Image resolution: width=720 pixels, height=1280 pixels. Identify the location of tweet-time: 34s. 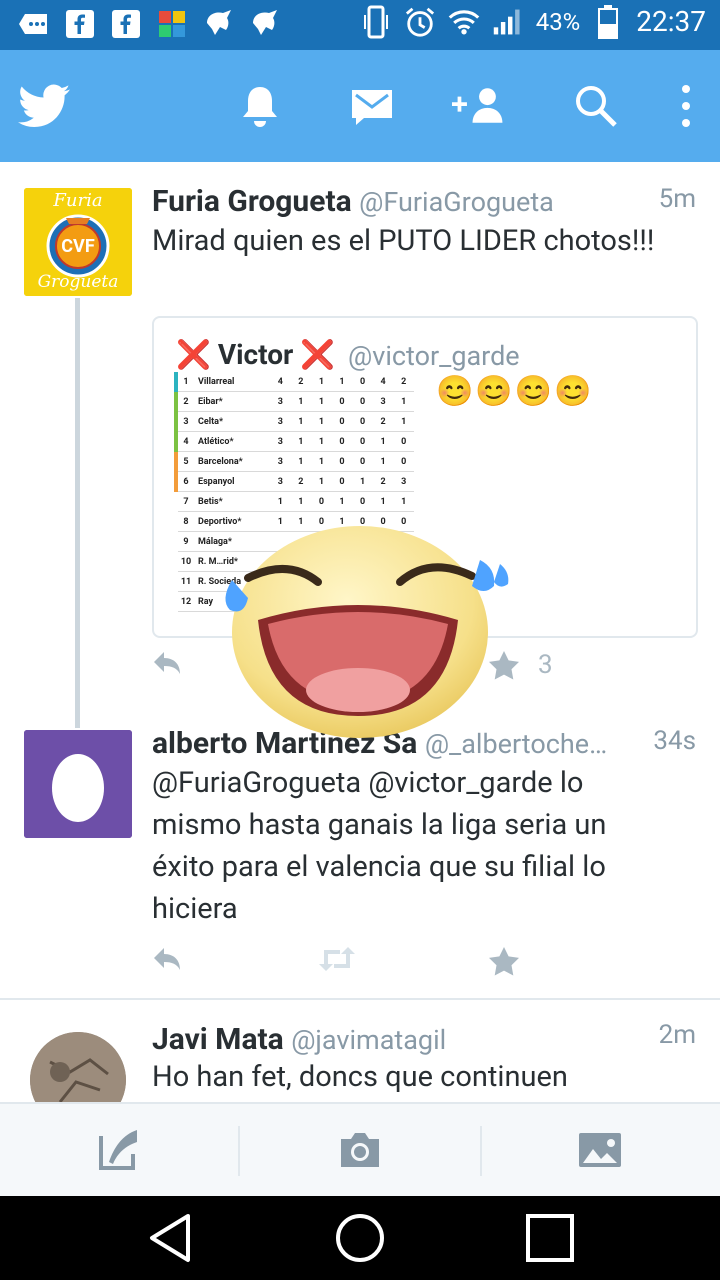
(674, 741).